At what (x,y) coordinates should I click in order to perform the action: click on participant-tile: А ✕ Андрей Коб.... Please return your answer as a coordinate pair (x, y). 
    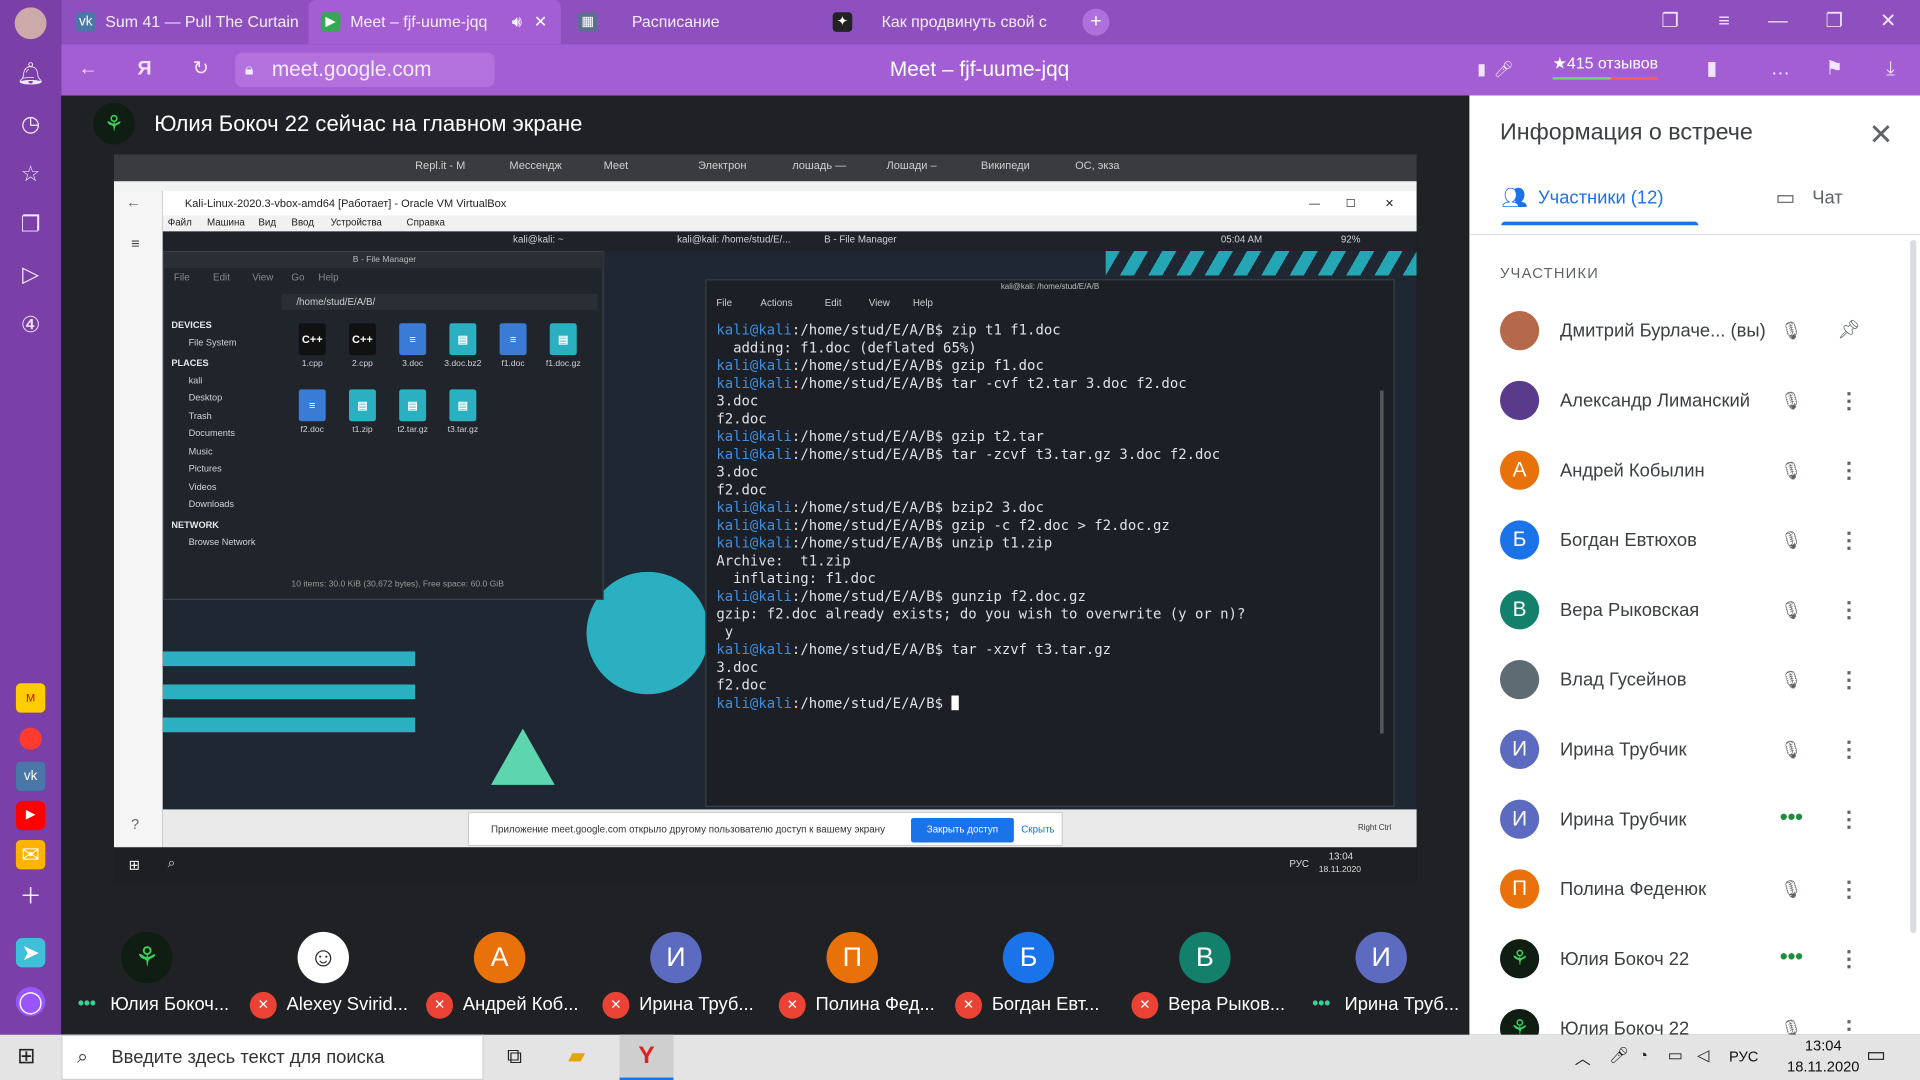
    Looking at the image, I should click on (499, 977).